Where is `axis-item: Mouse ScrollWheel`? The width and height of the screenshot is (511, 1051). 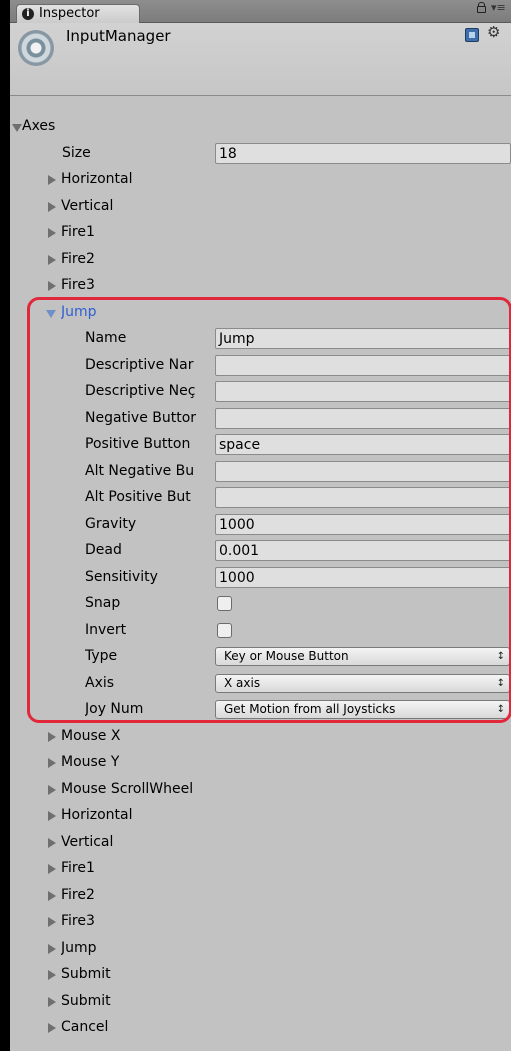
axis-item: Mouse ScrollWheel is located at coordinates (260, 790).